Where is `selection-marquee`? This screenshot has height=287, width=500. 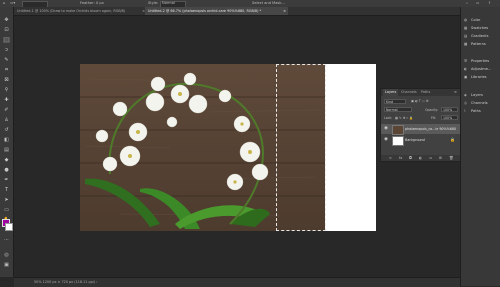 selection-marquee is located at coordinates (301, 147).